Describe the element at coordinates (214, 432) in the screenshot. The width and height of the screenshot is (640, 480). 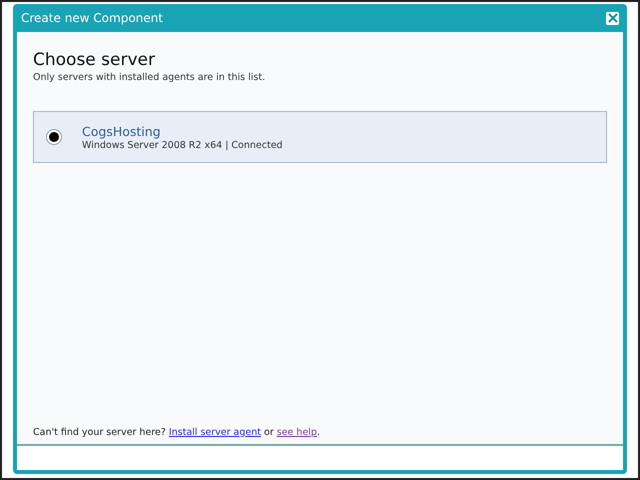
I see `install-agent-link: Install server agent` at that location.